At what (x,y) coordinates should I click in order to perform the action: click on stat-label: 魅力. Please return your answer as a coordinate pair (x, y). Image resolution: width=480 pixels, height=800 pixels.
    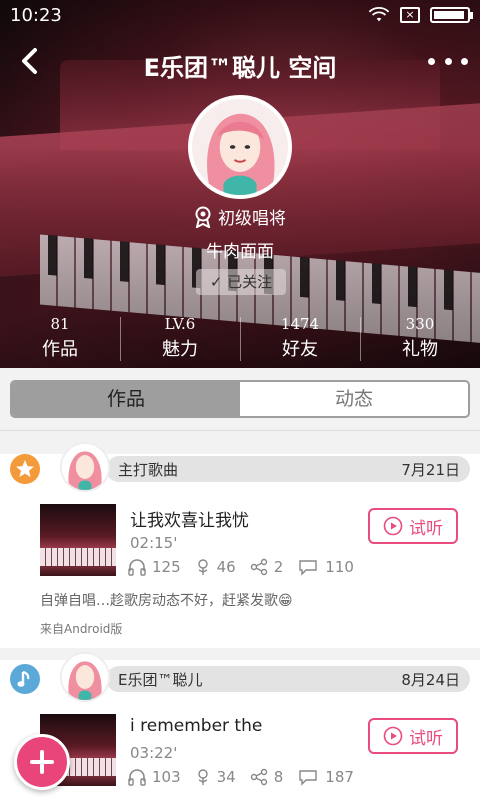
    Looking at the image, I should click on (180, 349).